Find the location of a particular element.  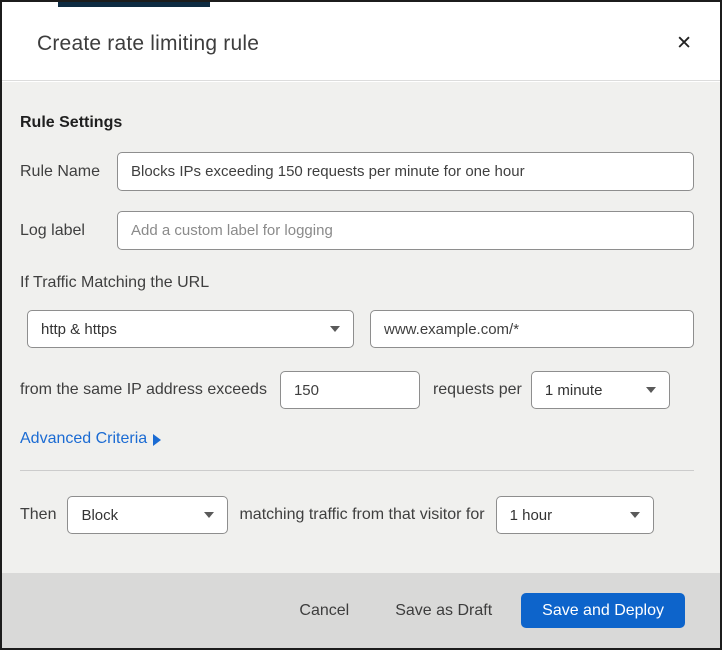

threshold-middle-text: requests per is located at coordinates (477, 389).